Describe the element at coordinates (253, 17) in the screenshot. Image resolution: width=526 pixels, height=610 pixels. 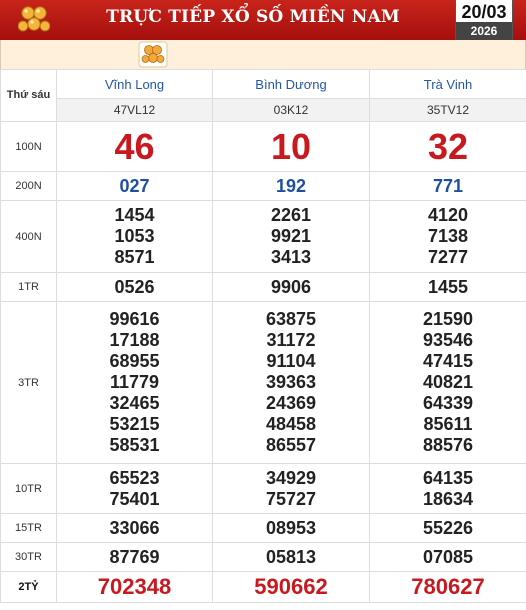
I see `page-title: TRỰC TIẾP XỔ SỐ MIỀN NAM` at that location.